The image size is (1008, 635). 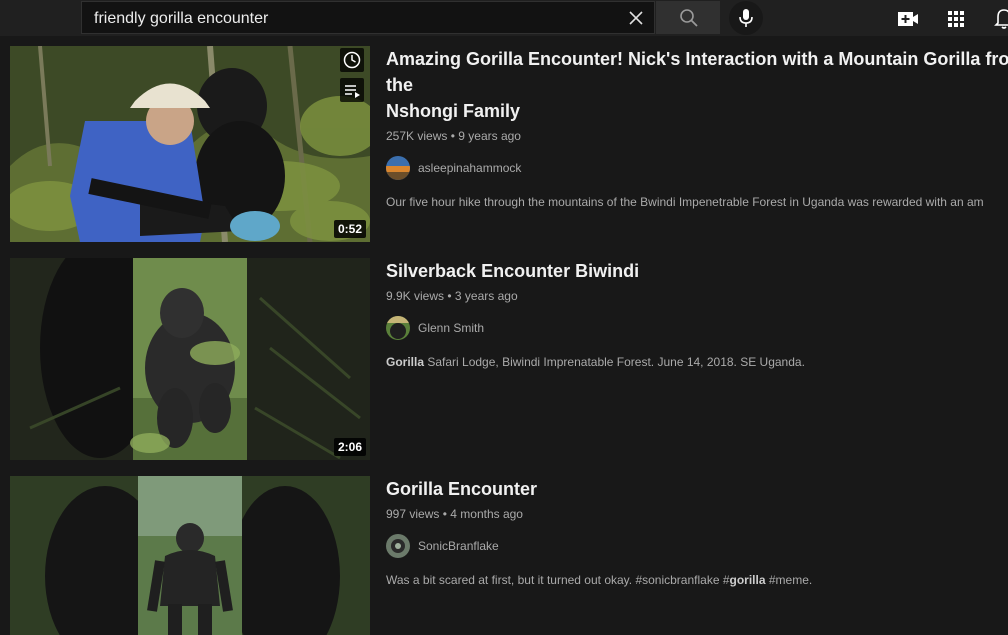 I want to click on close-icon, so click(x=636, y=18).